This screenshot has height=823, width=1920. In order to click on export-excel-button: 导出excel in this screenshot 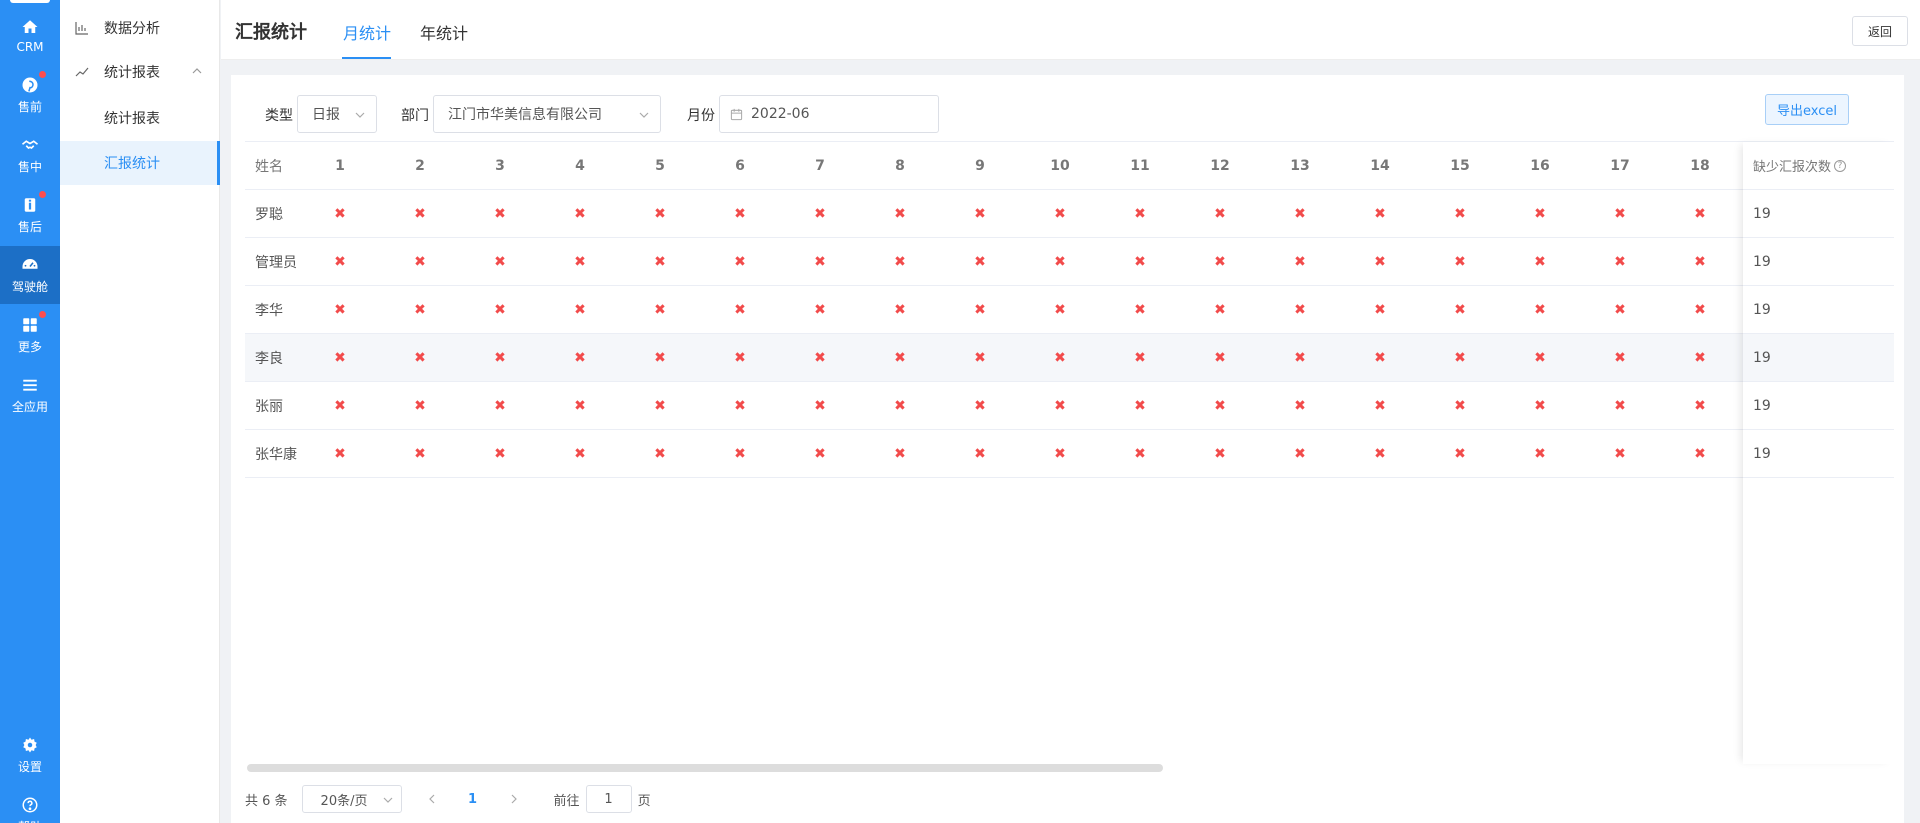, I will do `click(1807, 109)`.